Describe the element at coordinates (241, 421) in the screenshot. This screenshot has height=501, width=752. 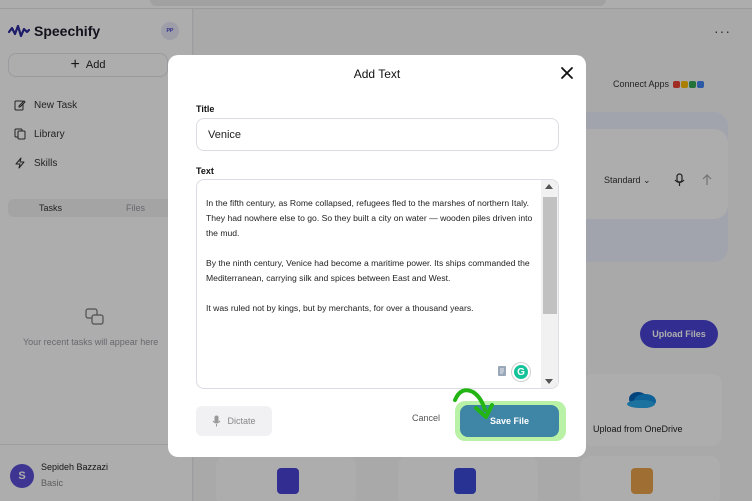
I see `dictate-label: Dictate` at that location.